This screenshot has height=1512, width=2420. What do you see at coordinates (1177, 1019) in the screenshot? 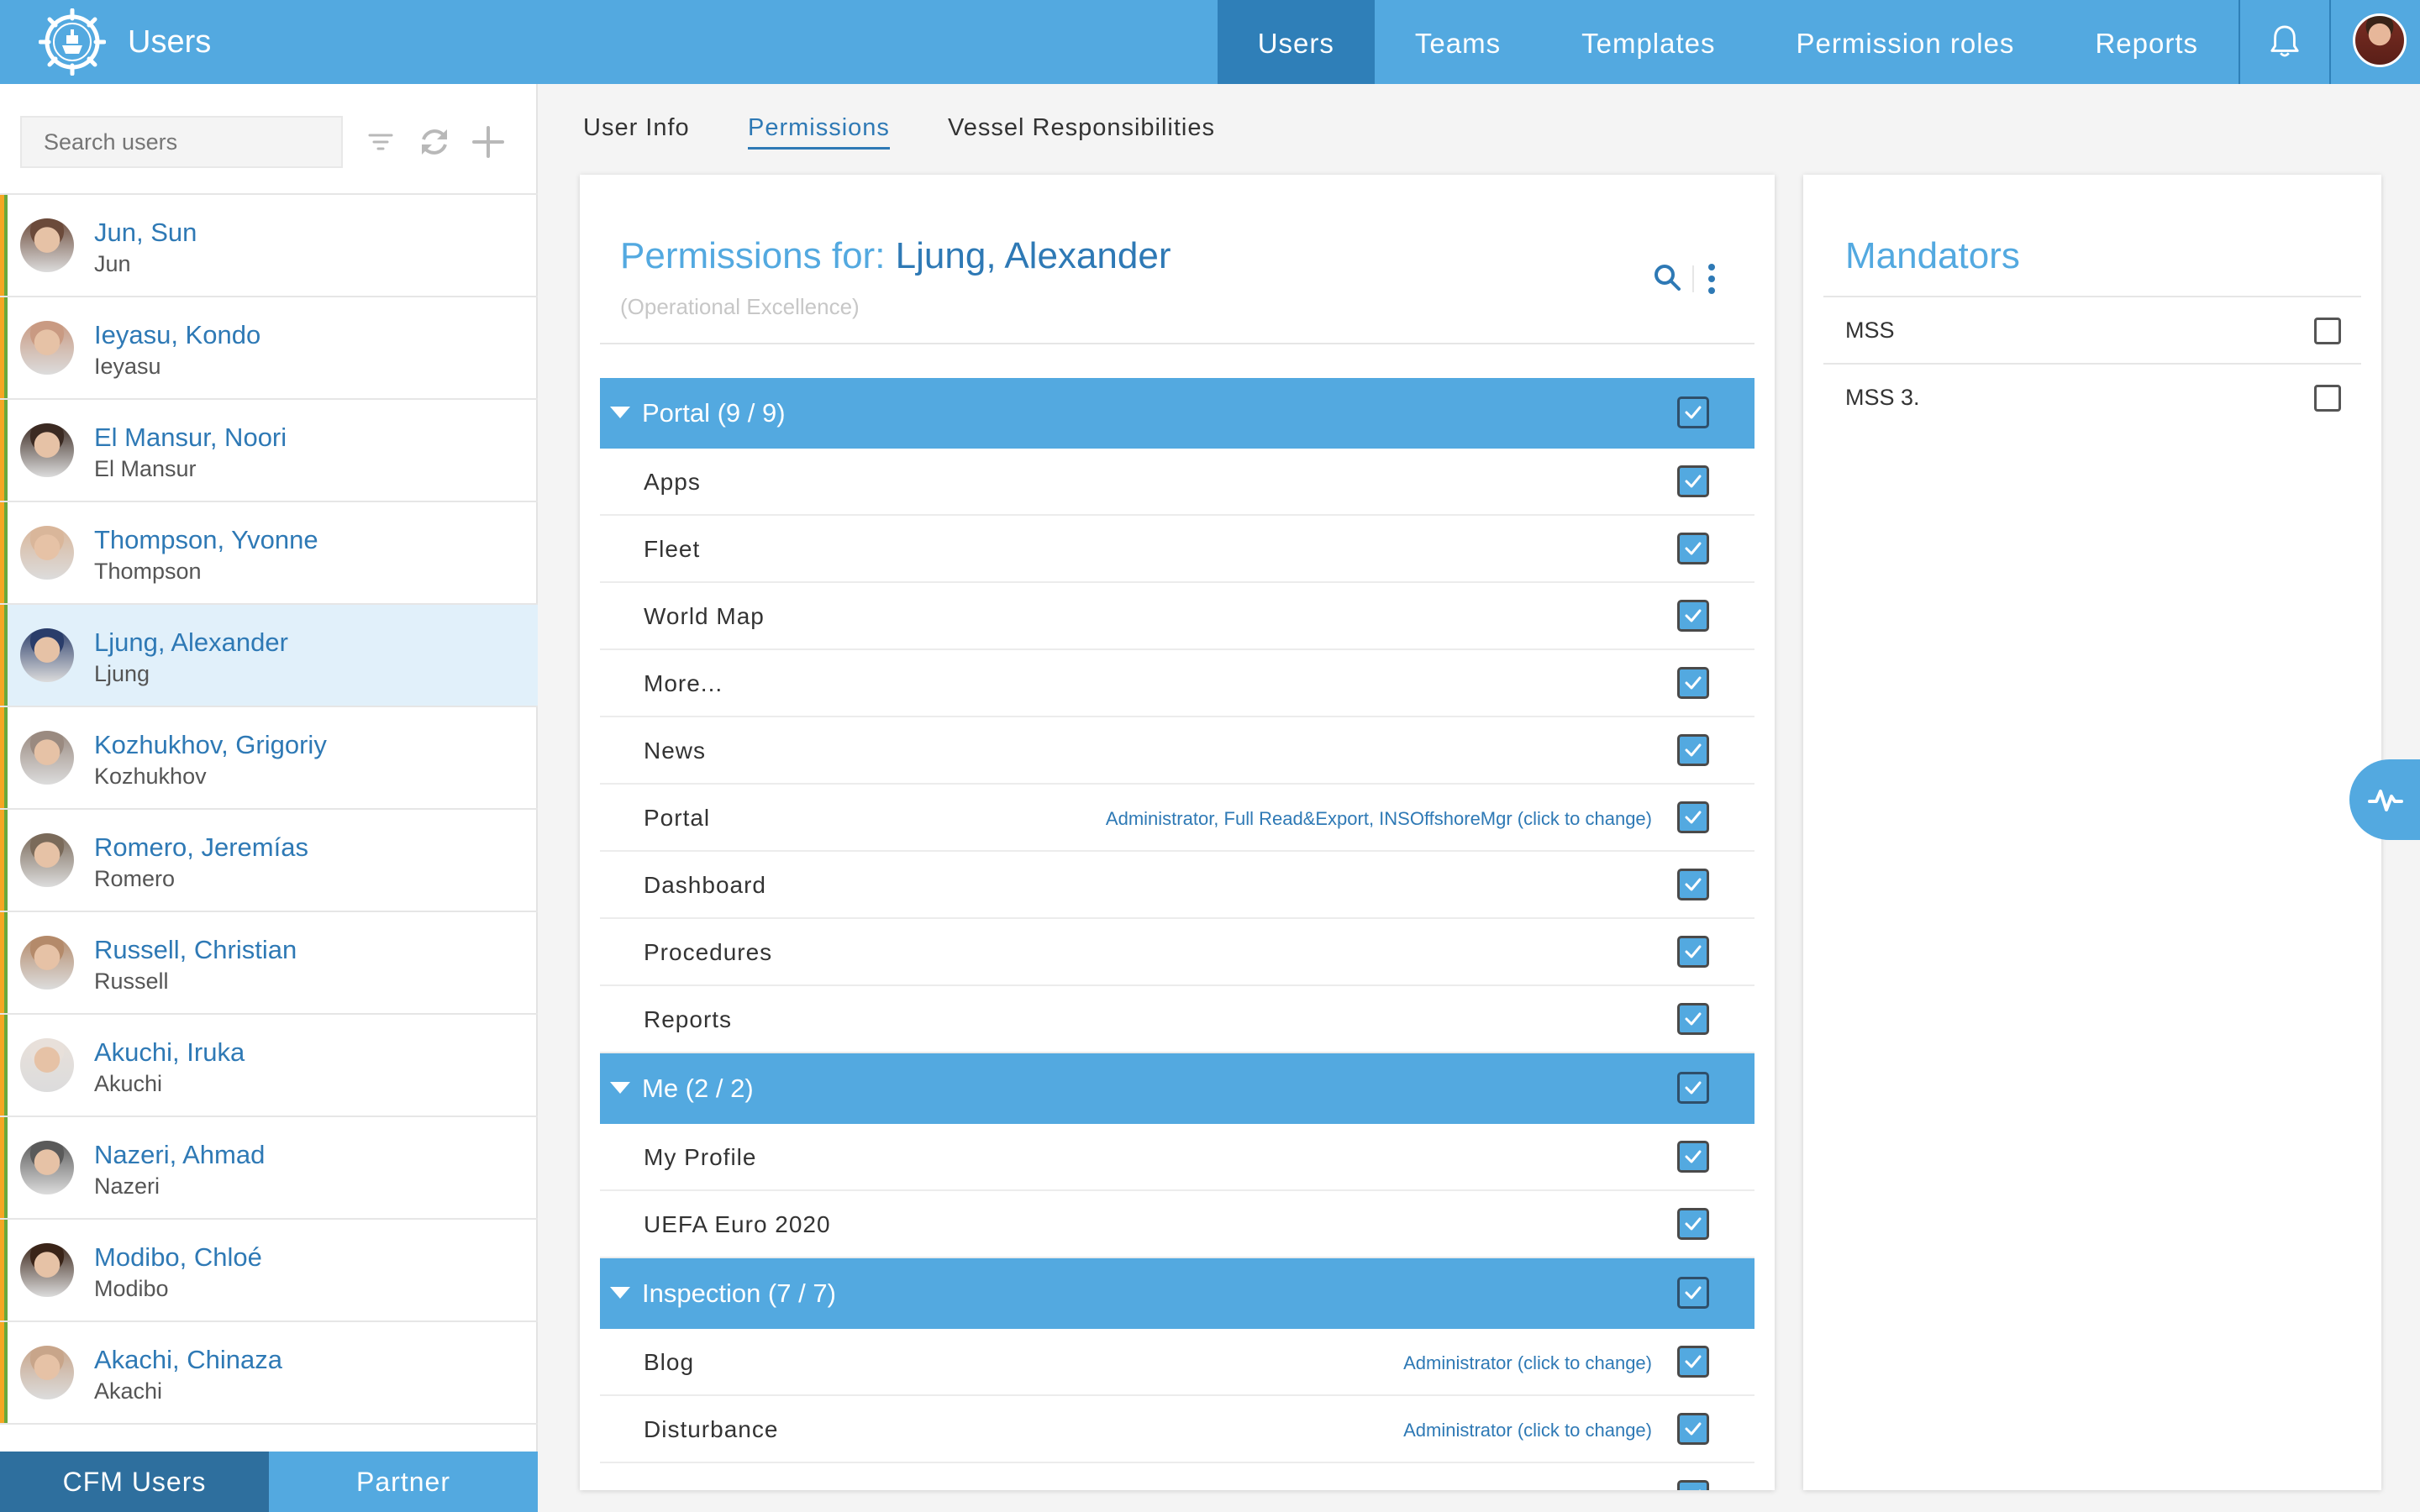
I see `permission-row: Reports` at bounding box center [1177, 1019].